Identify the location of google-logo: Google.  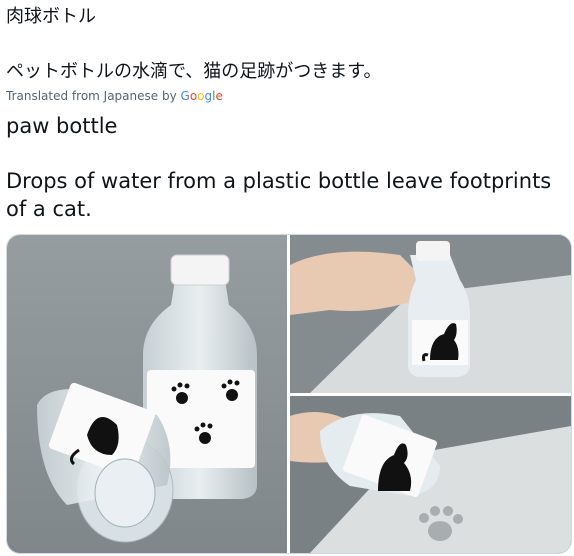
(202, 96).